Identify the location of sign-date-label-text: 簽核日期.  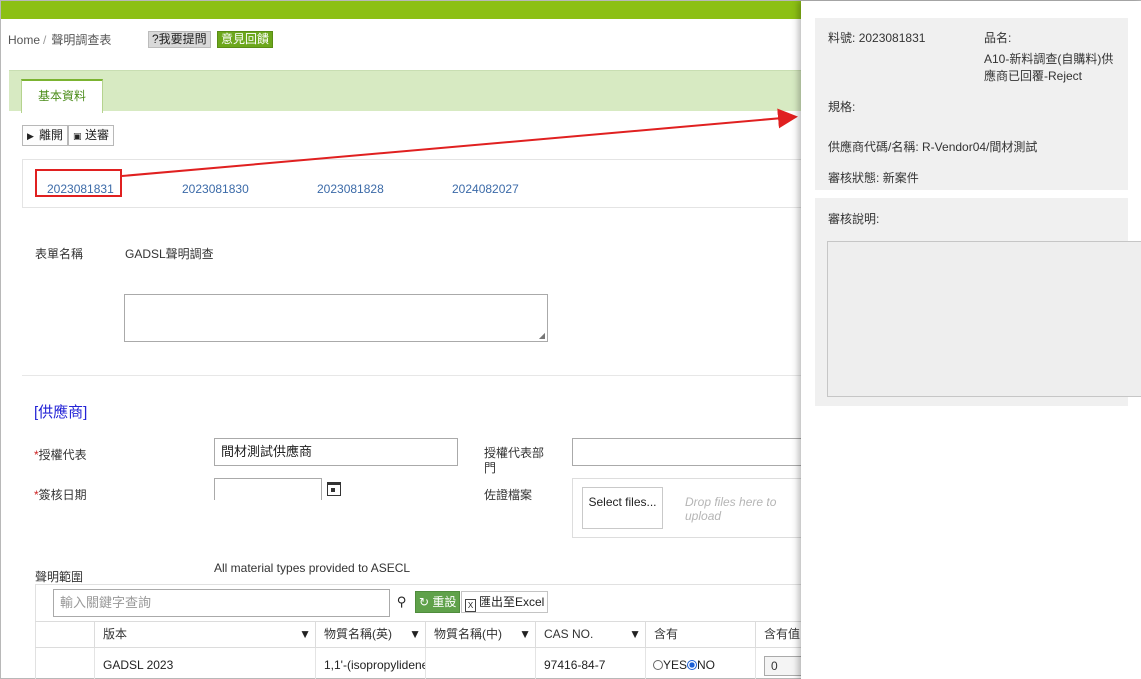
(62, 495).